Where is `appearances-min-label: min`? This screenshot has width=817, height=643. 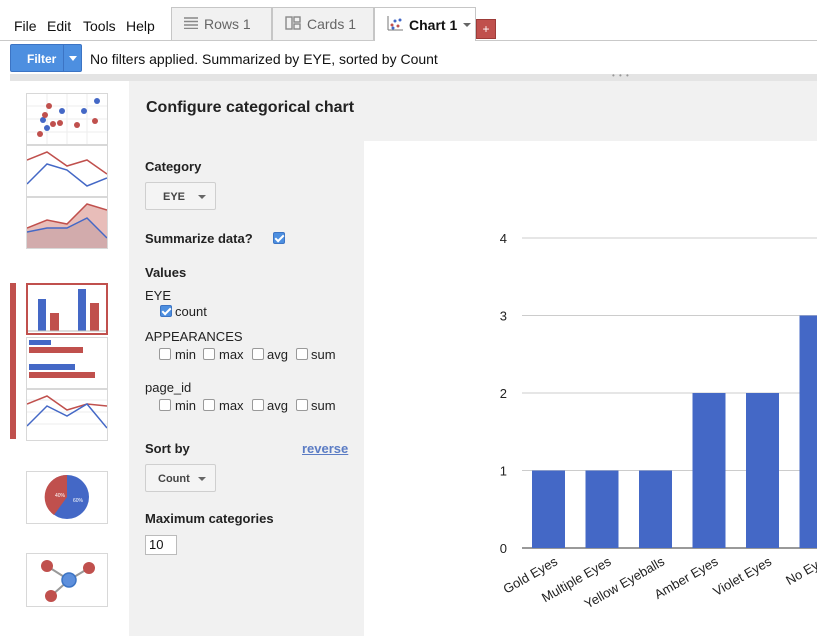
appearances-min-label: min is located at coordinates (185, 354).